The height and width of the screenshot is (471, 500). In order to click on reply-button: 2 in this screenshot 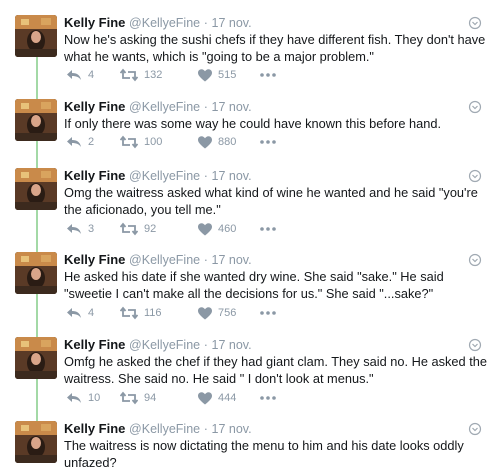, I will do `click(80, 142)`.